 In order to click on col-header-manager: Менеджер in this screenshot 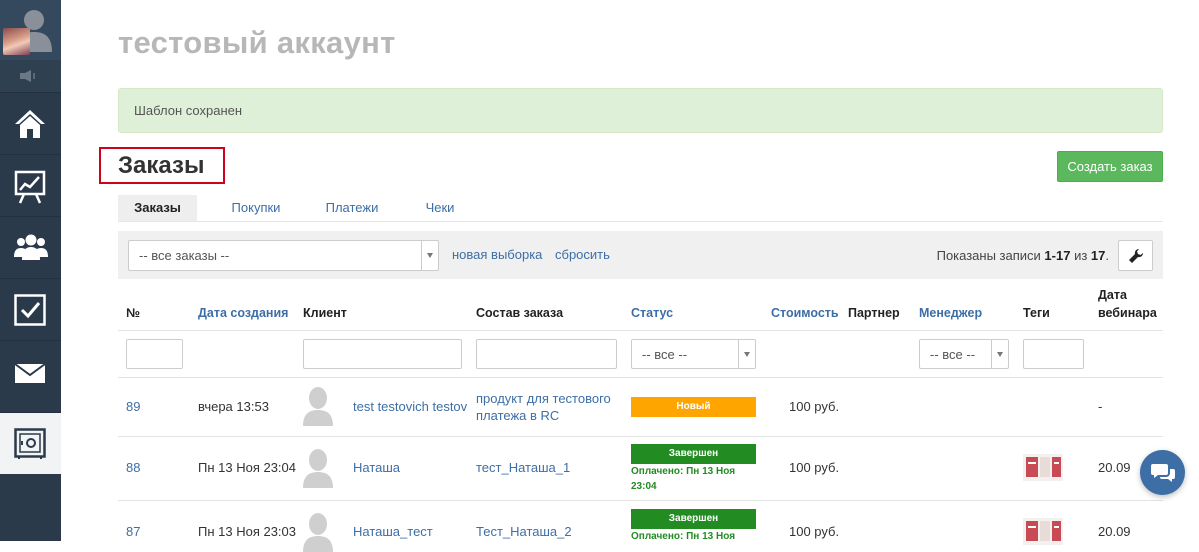, I will do `click(950, 313)`.